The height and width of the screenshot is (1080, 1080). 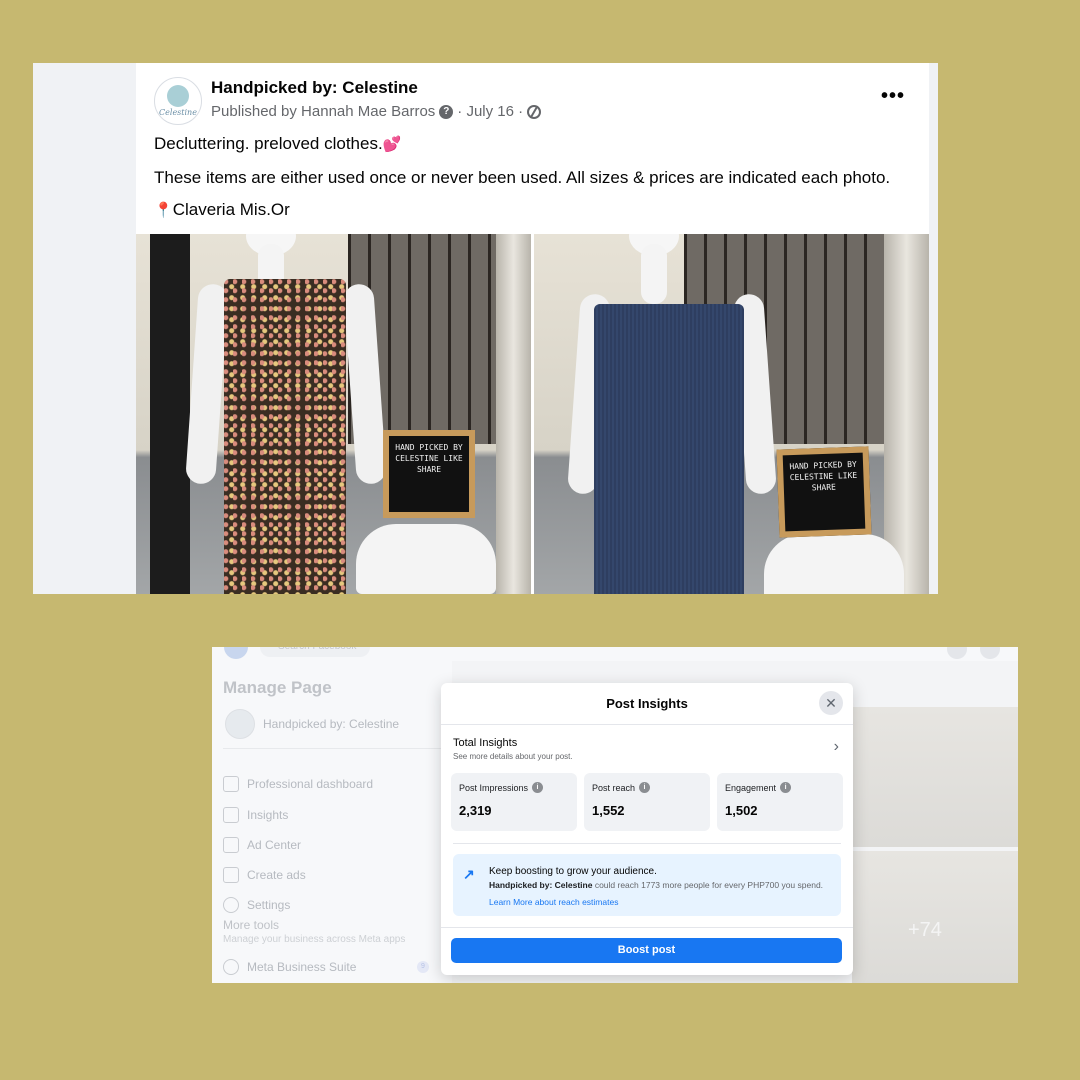 What do you see at coordinates (469, 874) in the screenshot?
I see `trending-up-icon: ↗` at bounding box center [469, 874].